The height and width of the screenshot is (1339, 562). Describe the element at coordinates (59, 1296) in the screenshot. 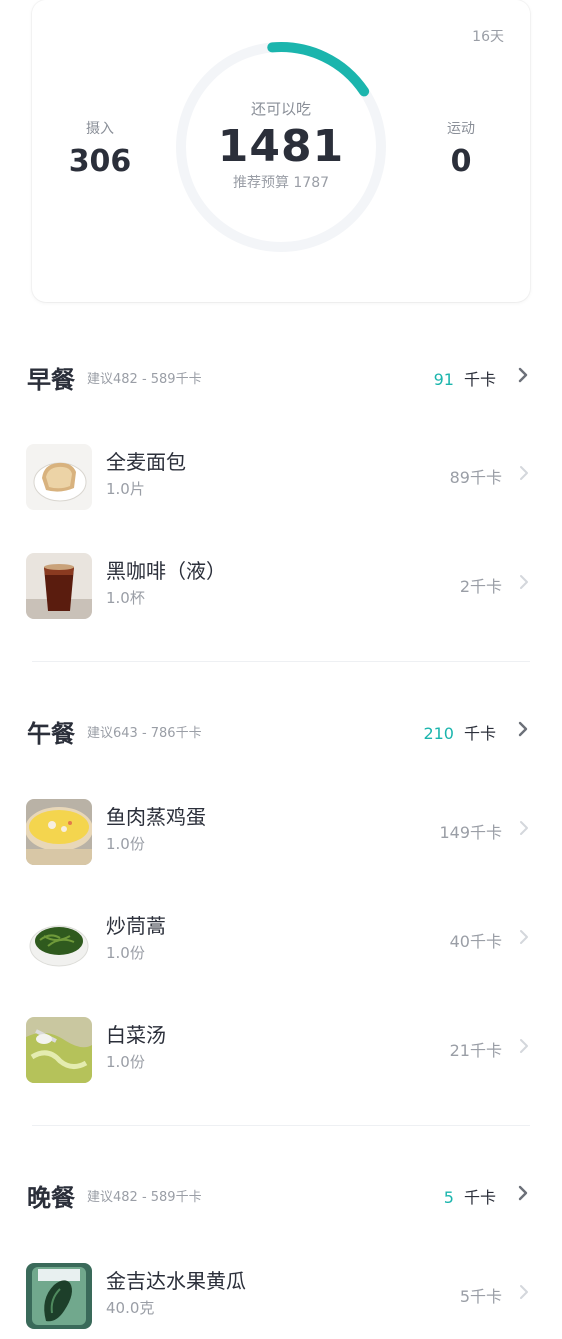

I see `cucumber-icon` at that location.